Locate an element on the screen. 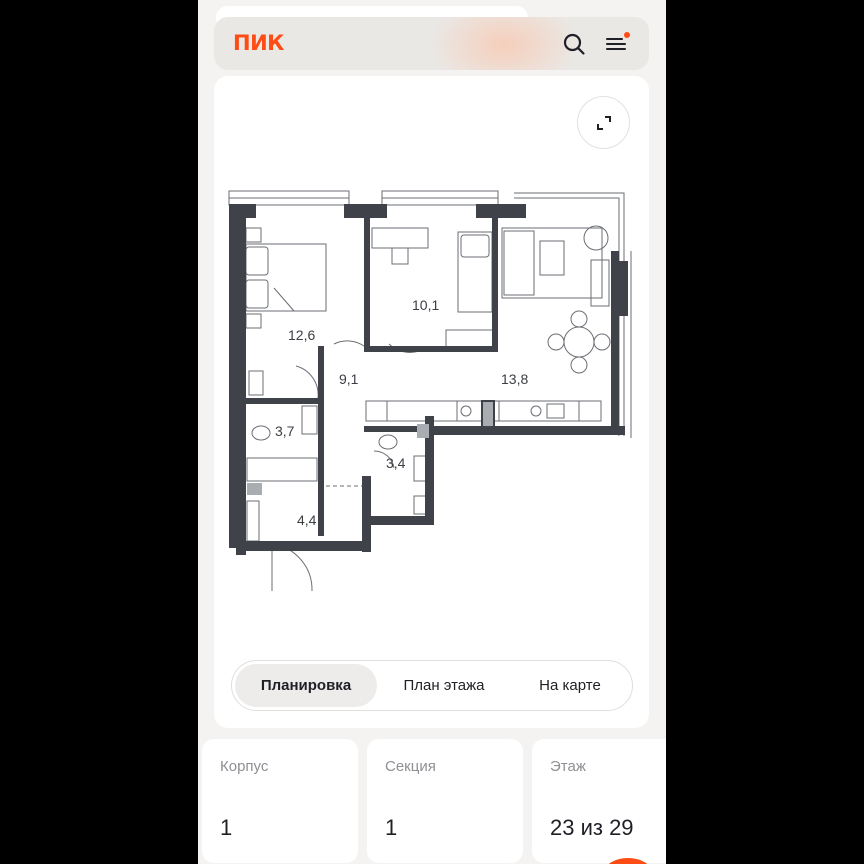 This screenshot has height=864, width=864. floor-label: Этаж is located at coordinates (568, 766).